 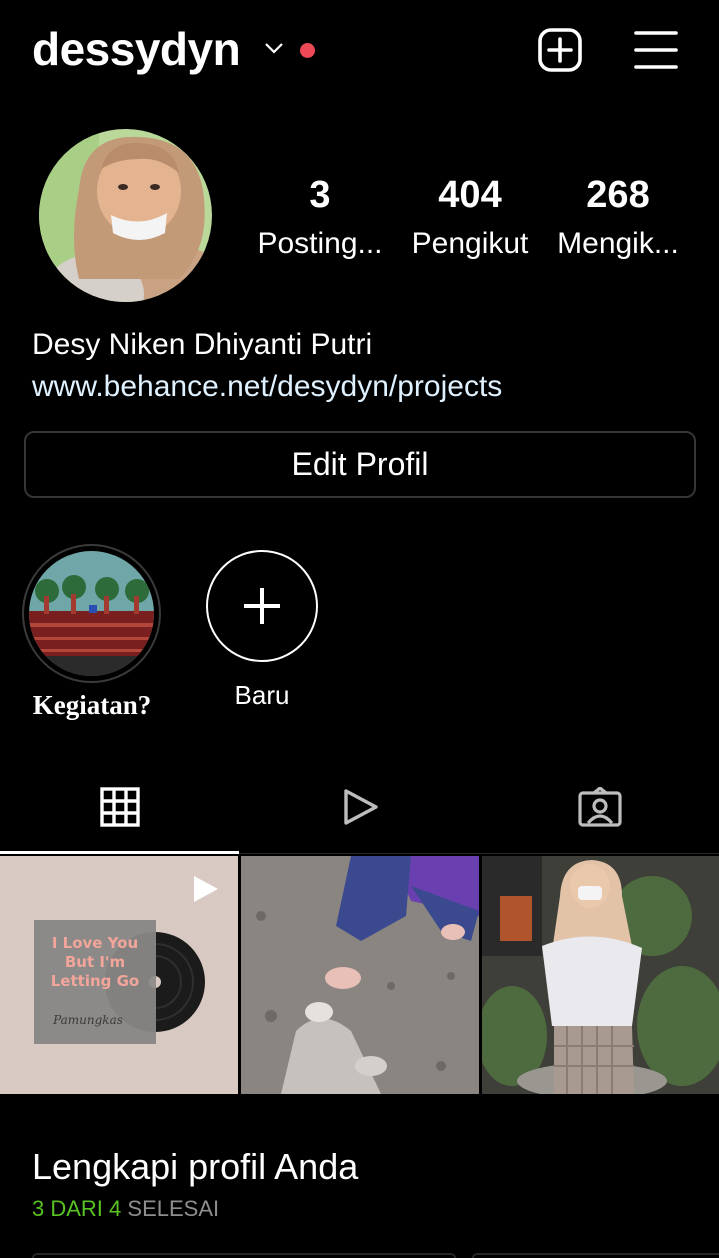 I want to click on cover-text-line-1: I Love You, so click(x=95, y=943).